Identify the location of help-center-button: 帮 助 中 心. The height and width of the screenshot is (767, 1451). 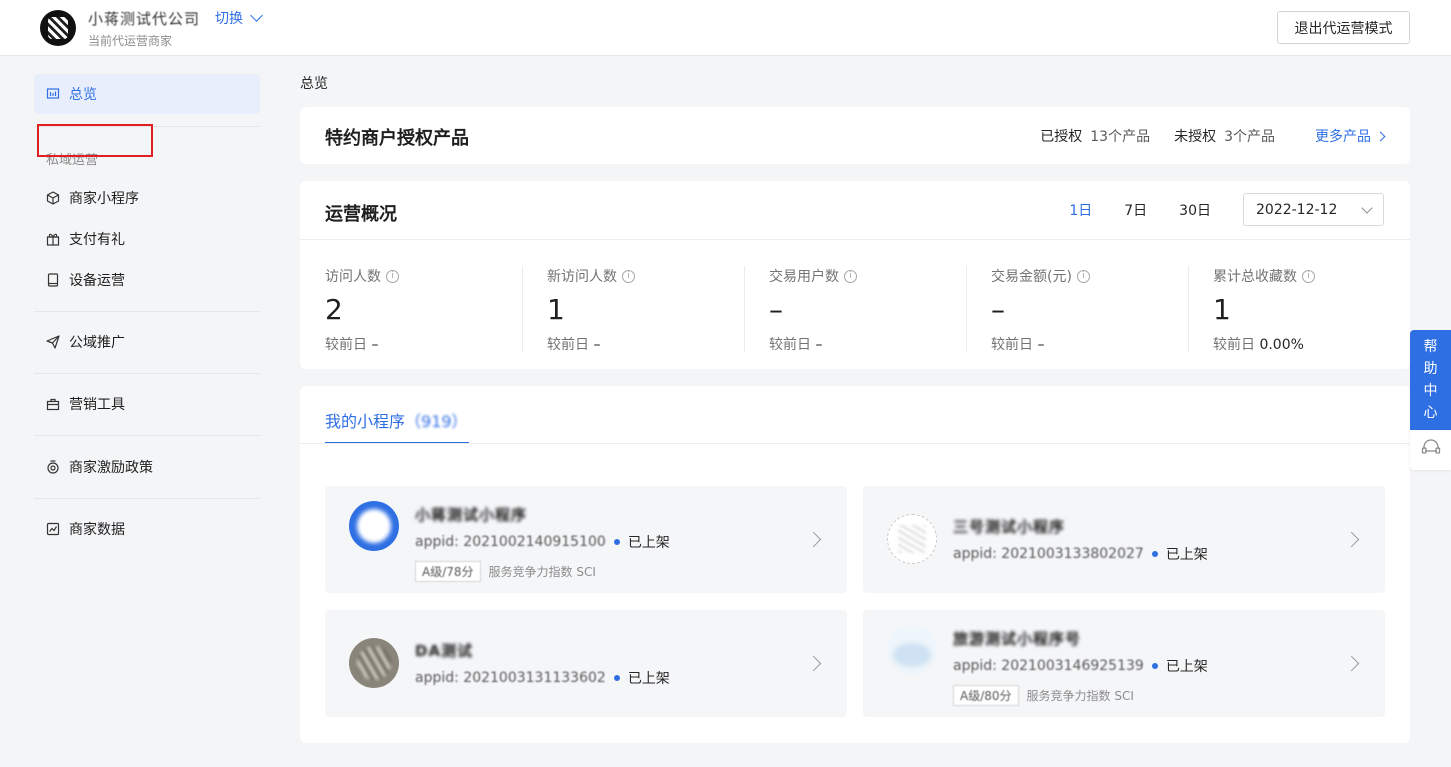
(1430, 380).